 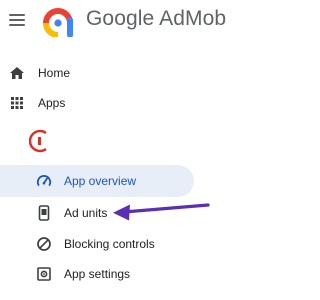 What do you see at coordinates (109, 244) in the screenshot?
I see `nav-item-blocking-controls-label: Blocking controls` at bounding box center [109, 244].